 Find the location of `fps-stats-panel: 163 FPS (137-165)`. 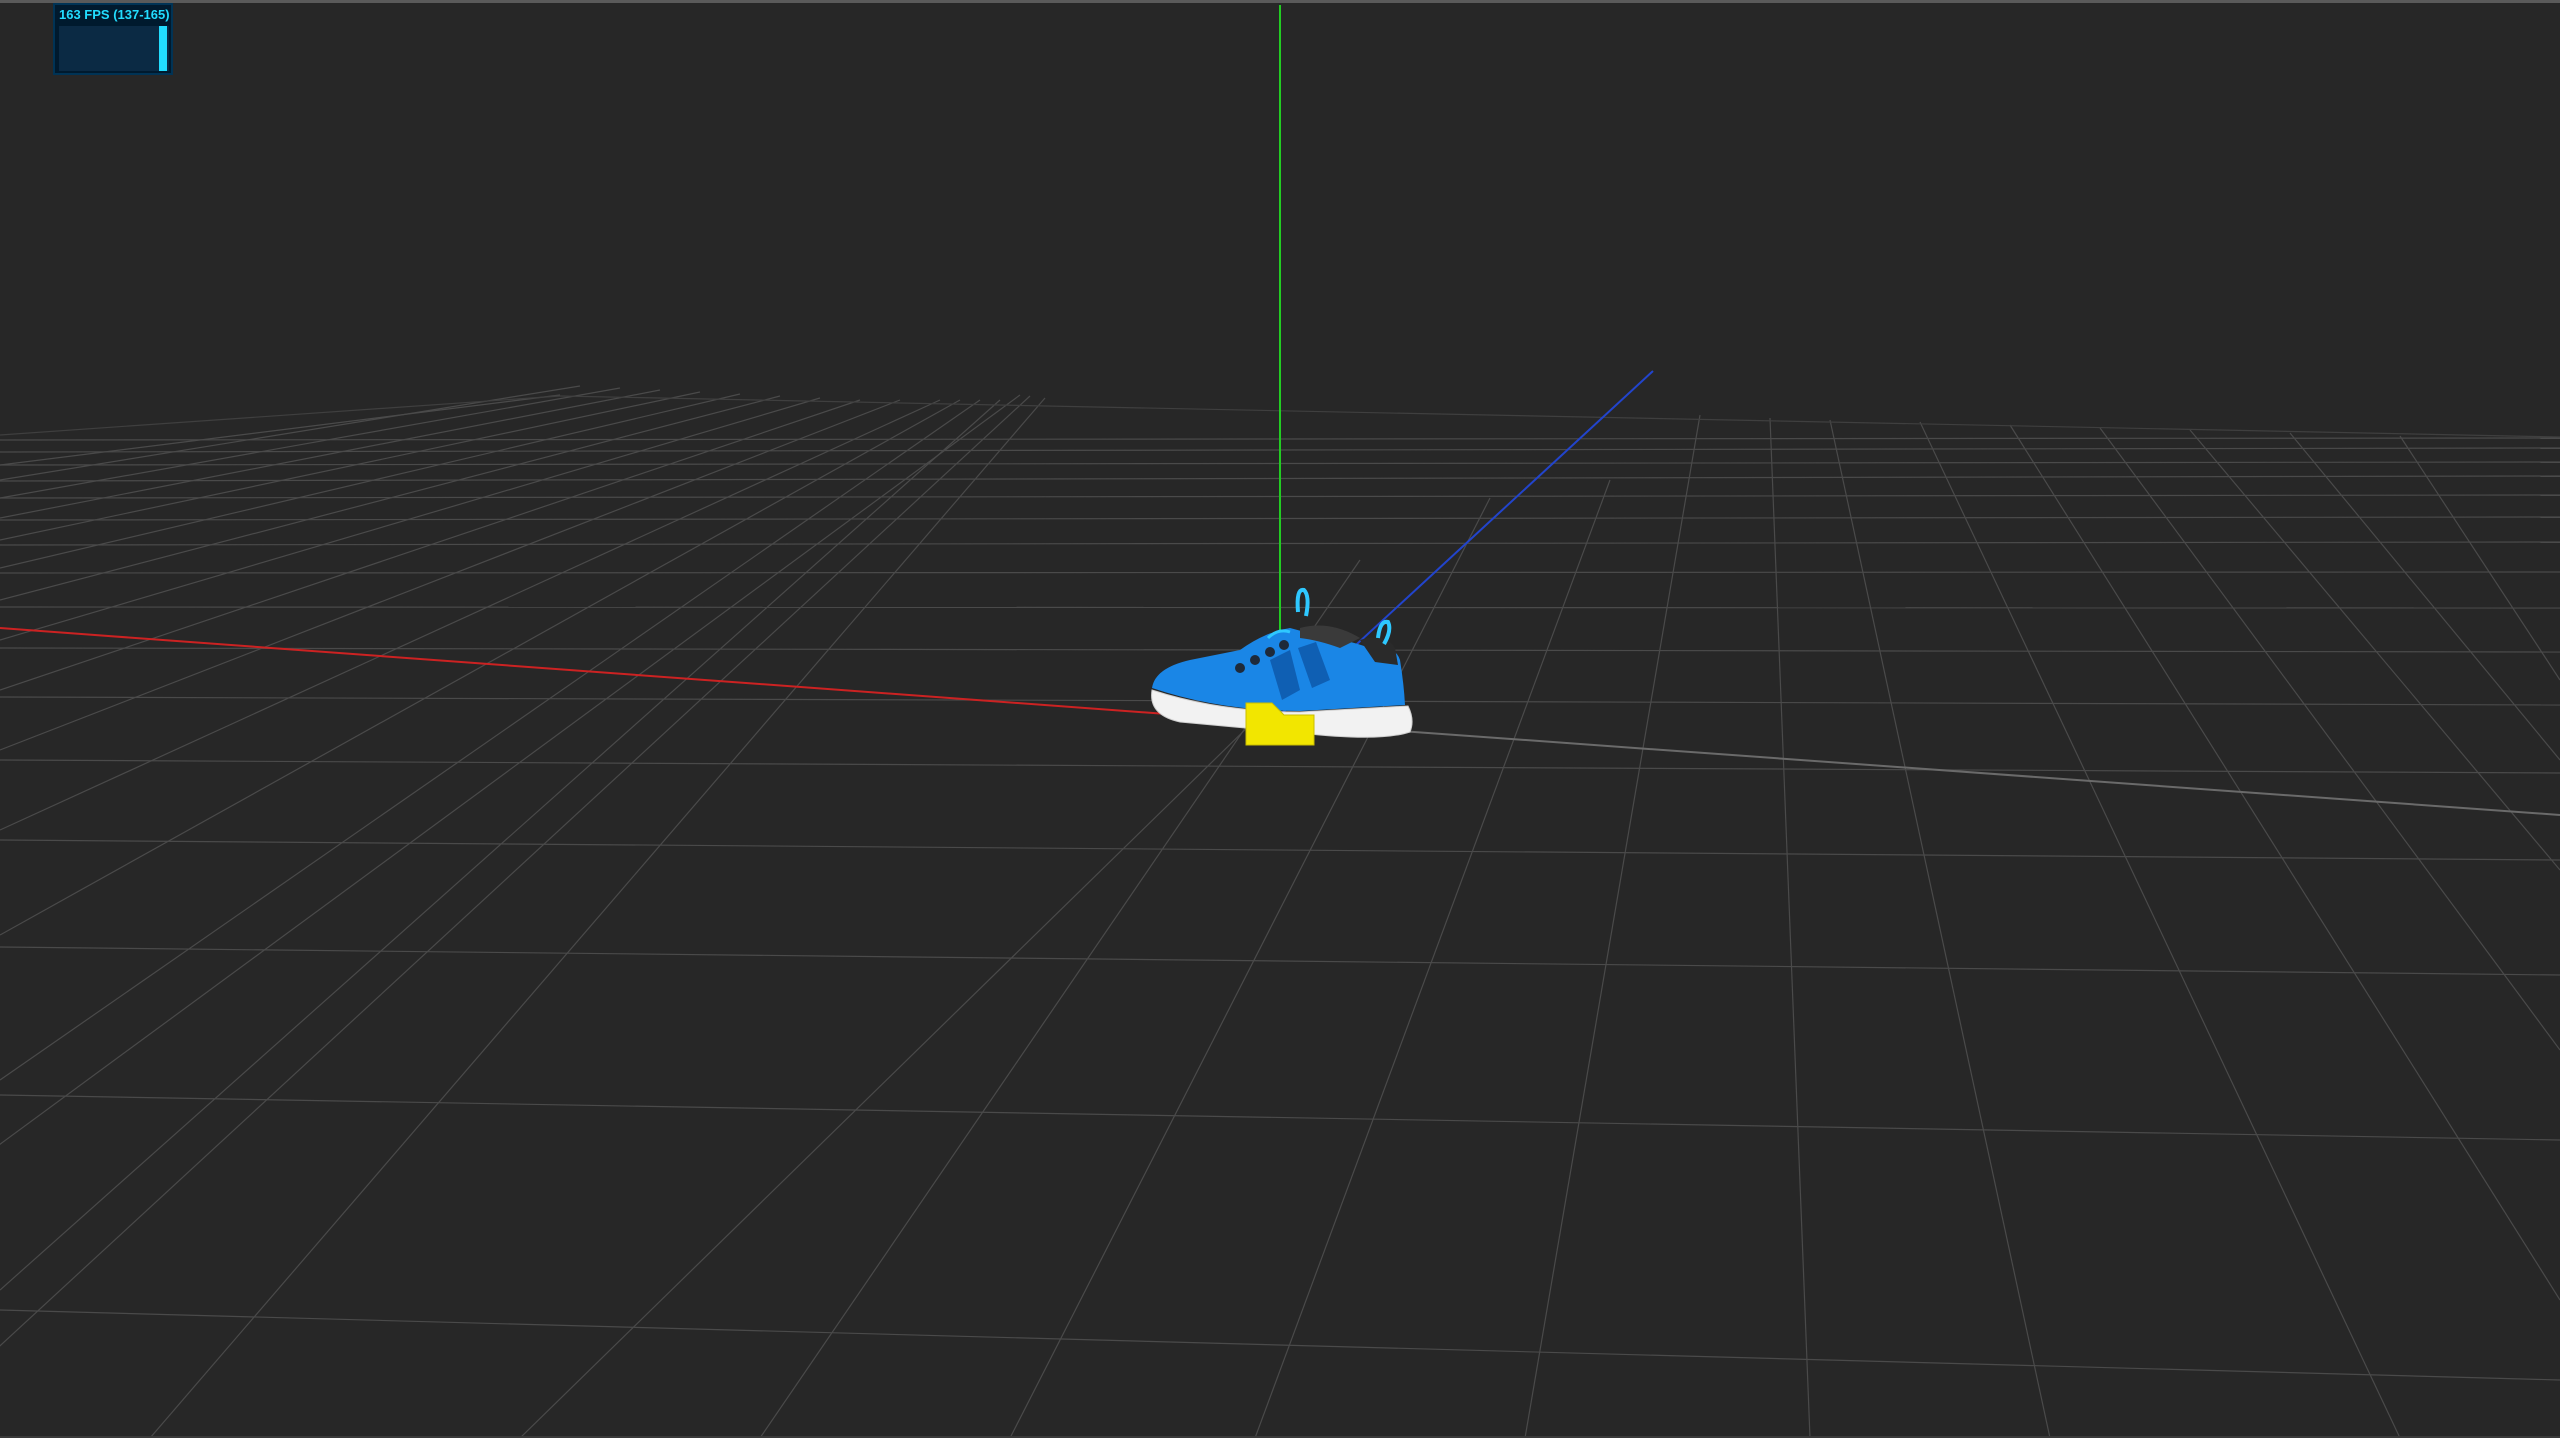

fps-stats-panel: 163 FPS (137-165) is located at coordinates (113, 39).